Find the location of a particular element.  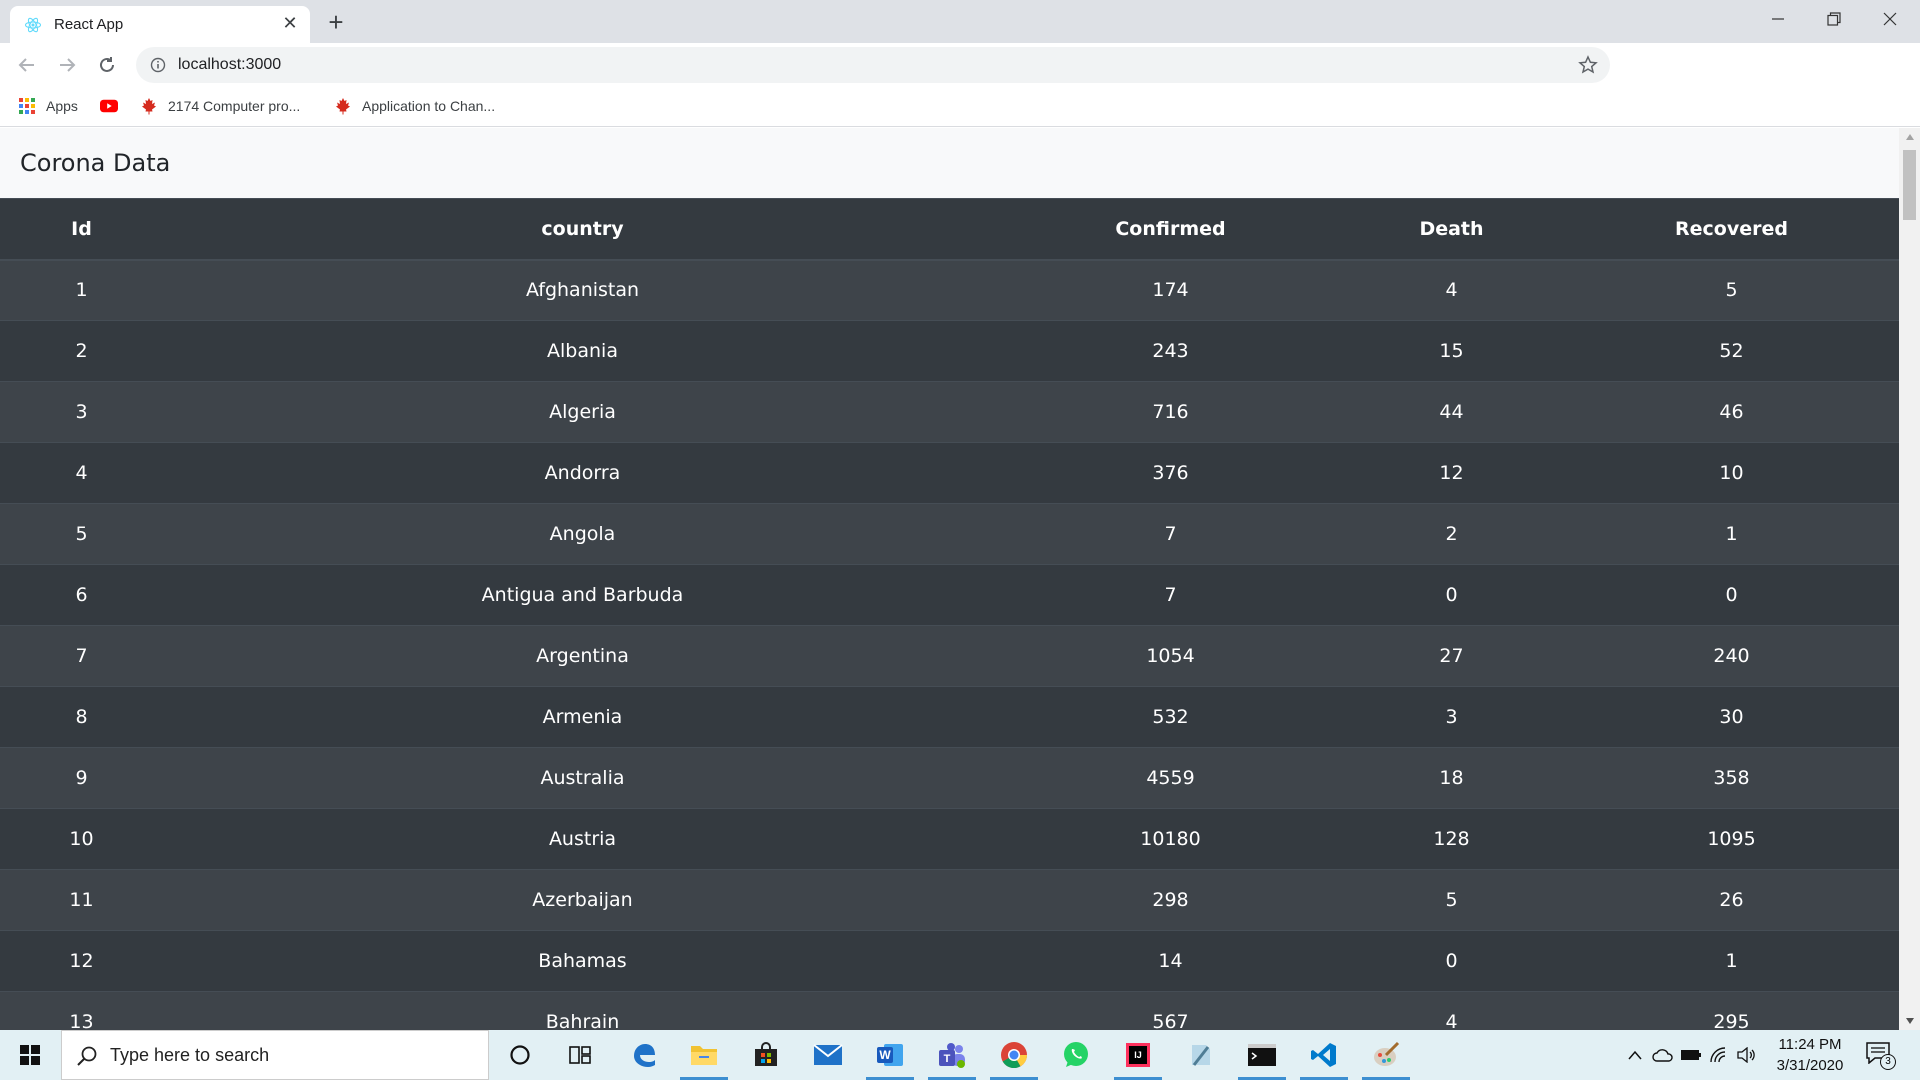

page-scrollbar is located at coordinates (1909, 579).